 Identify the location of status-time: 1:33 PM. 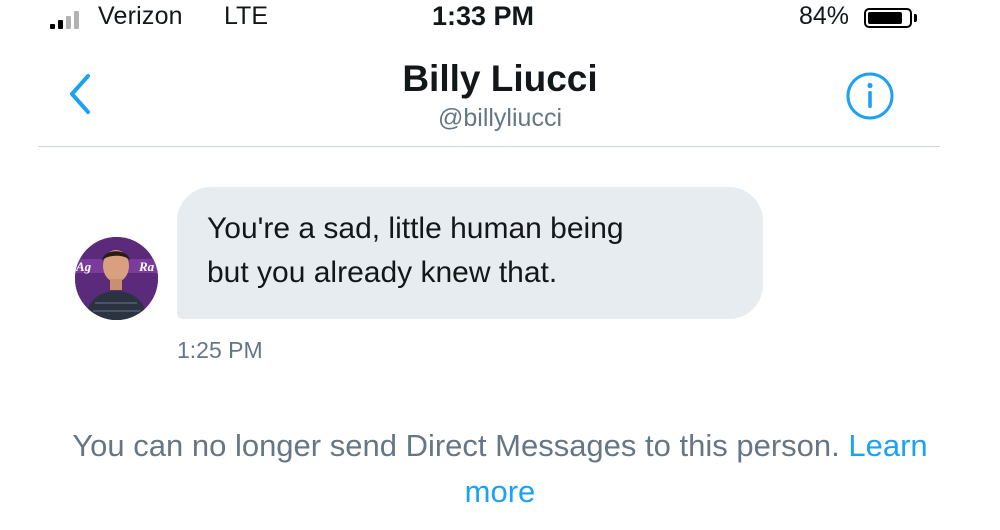
(483, 16).